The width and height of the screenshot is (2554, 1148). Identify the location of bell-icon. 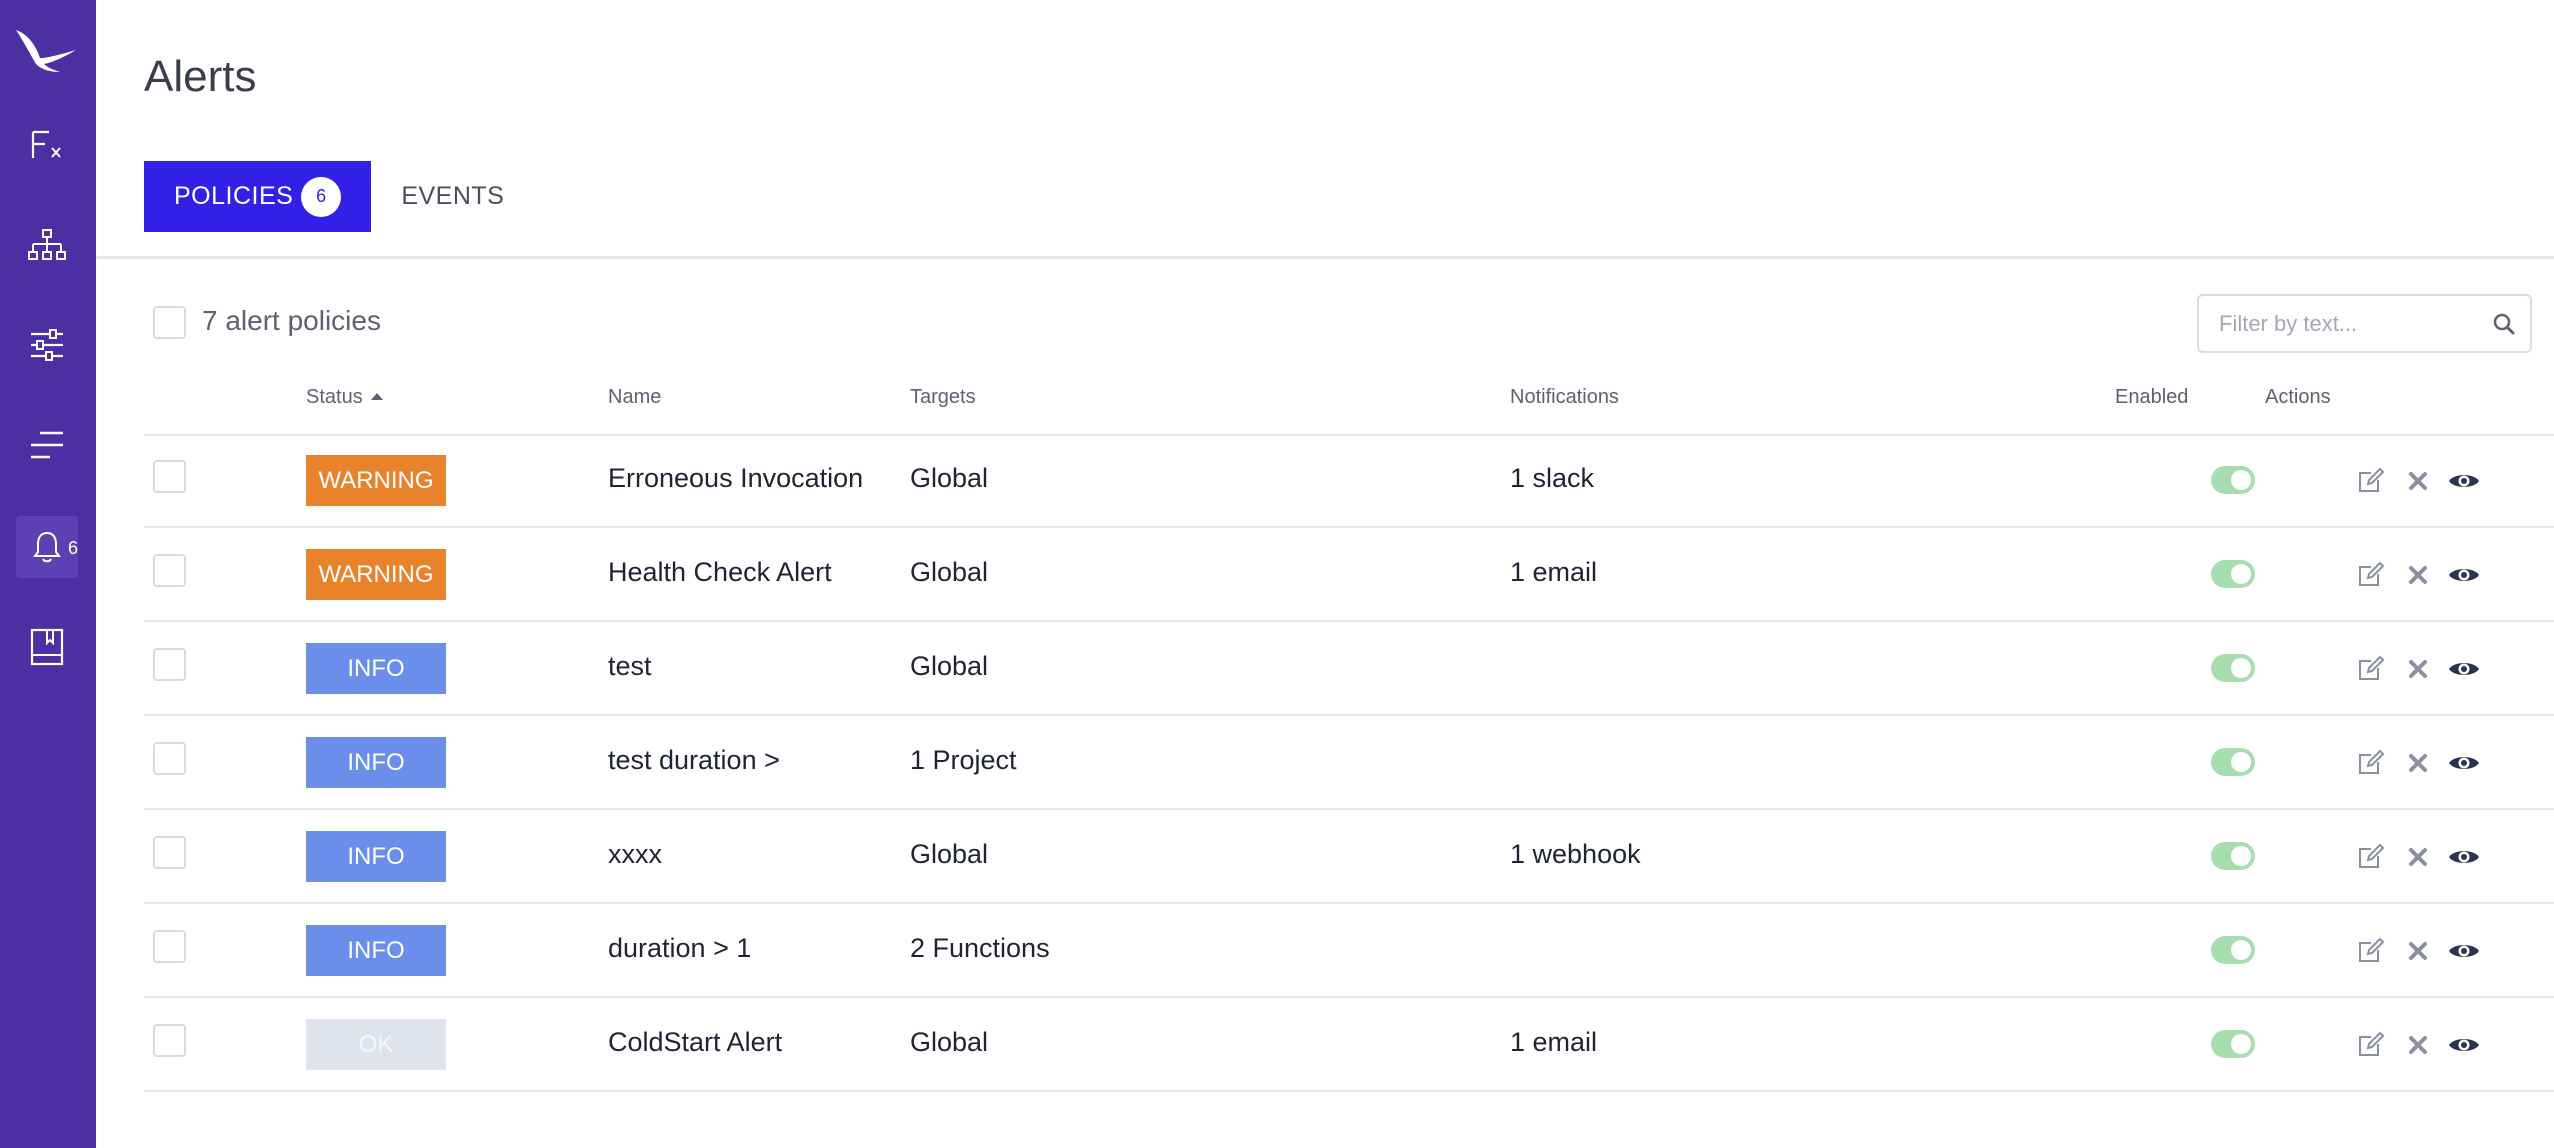
(47, 547).